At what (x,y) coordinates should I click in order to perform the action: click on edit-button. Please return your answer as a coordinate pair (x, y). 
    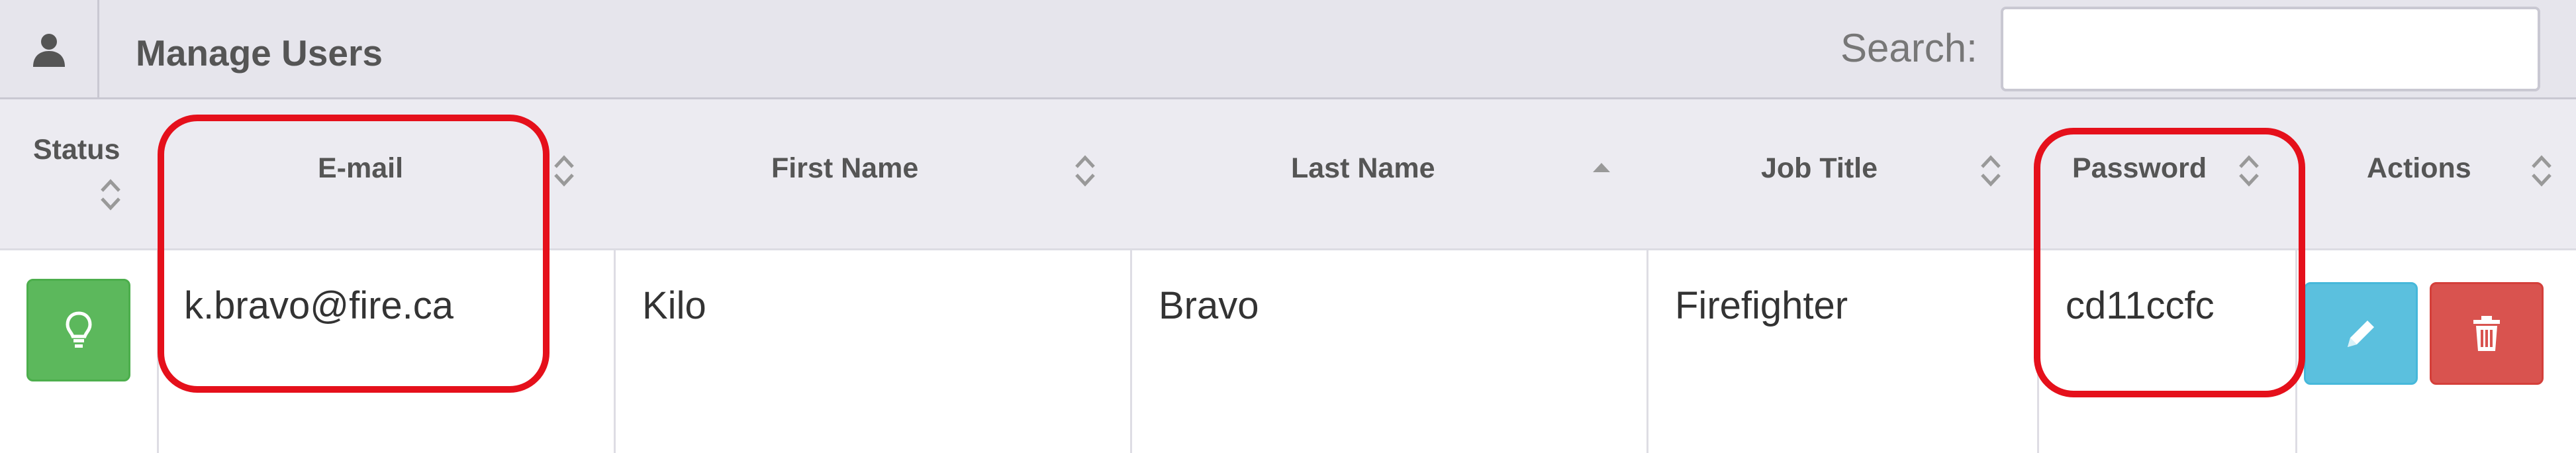
    Looking at the image, I should click on (2361, 333).